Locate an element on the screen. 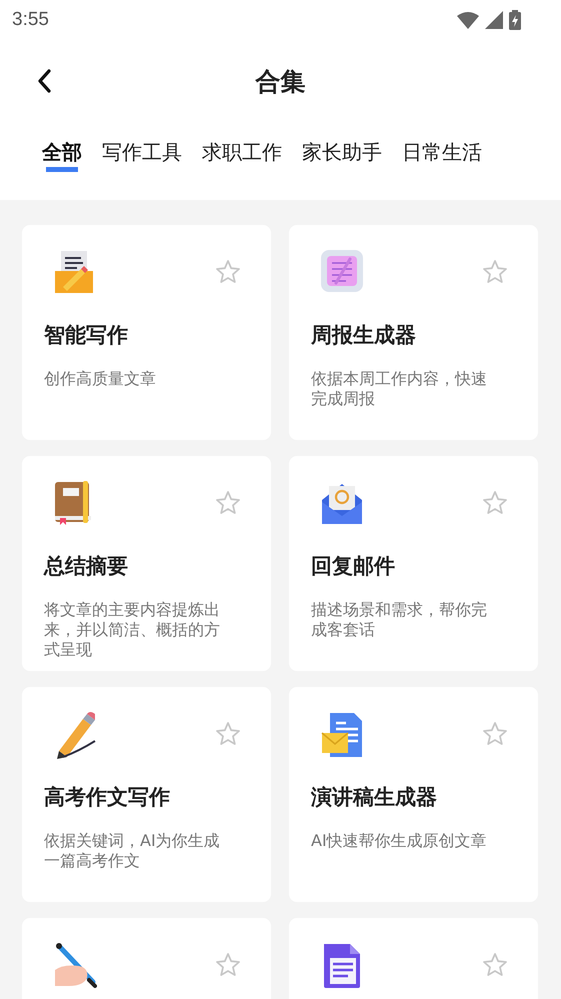 Image resolution: width=561 pixels, height=999 pixels. signal-icon is located at coordinates (494, 20).